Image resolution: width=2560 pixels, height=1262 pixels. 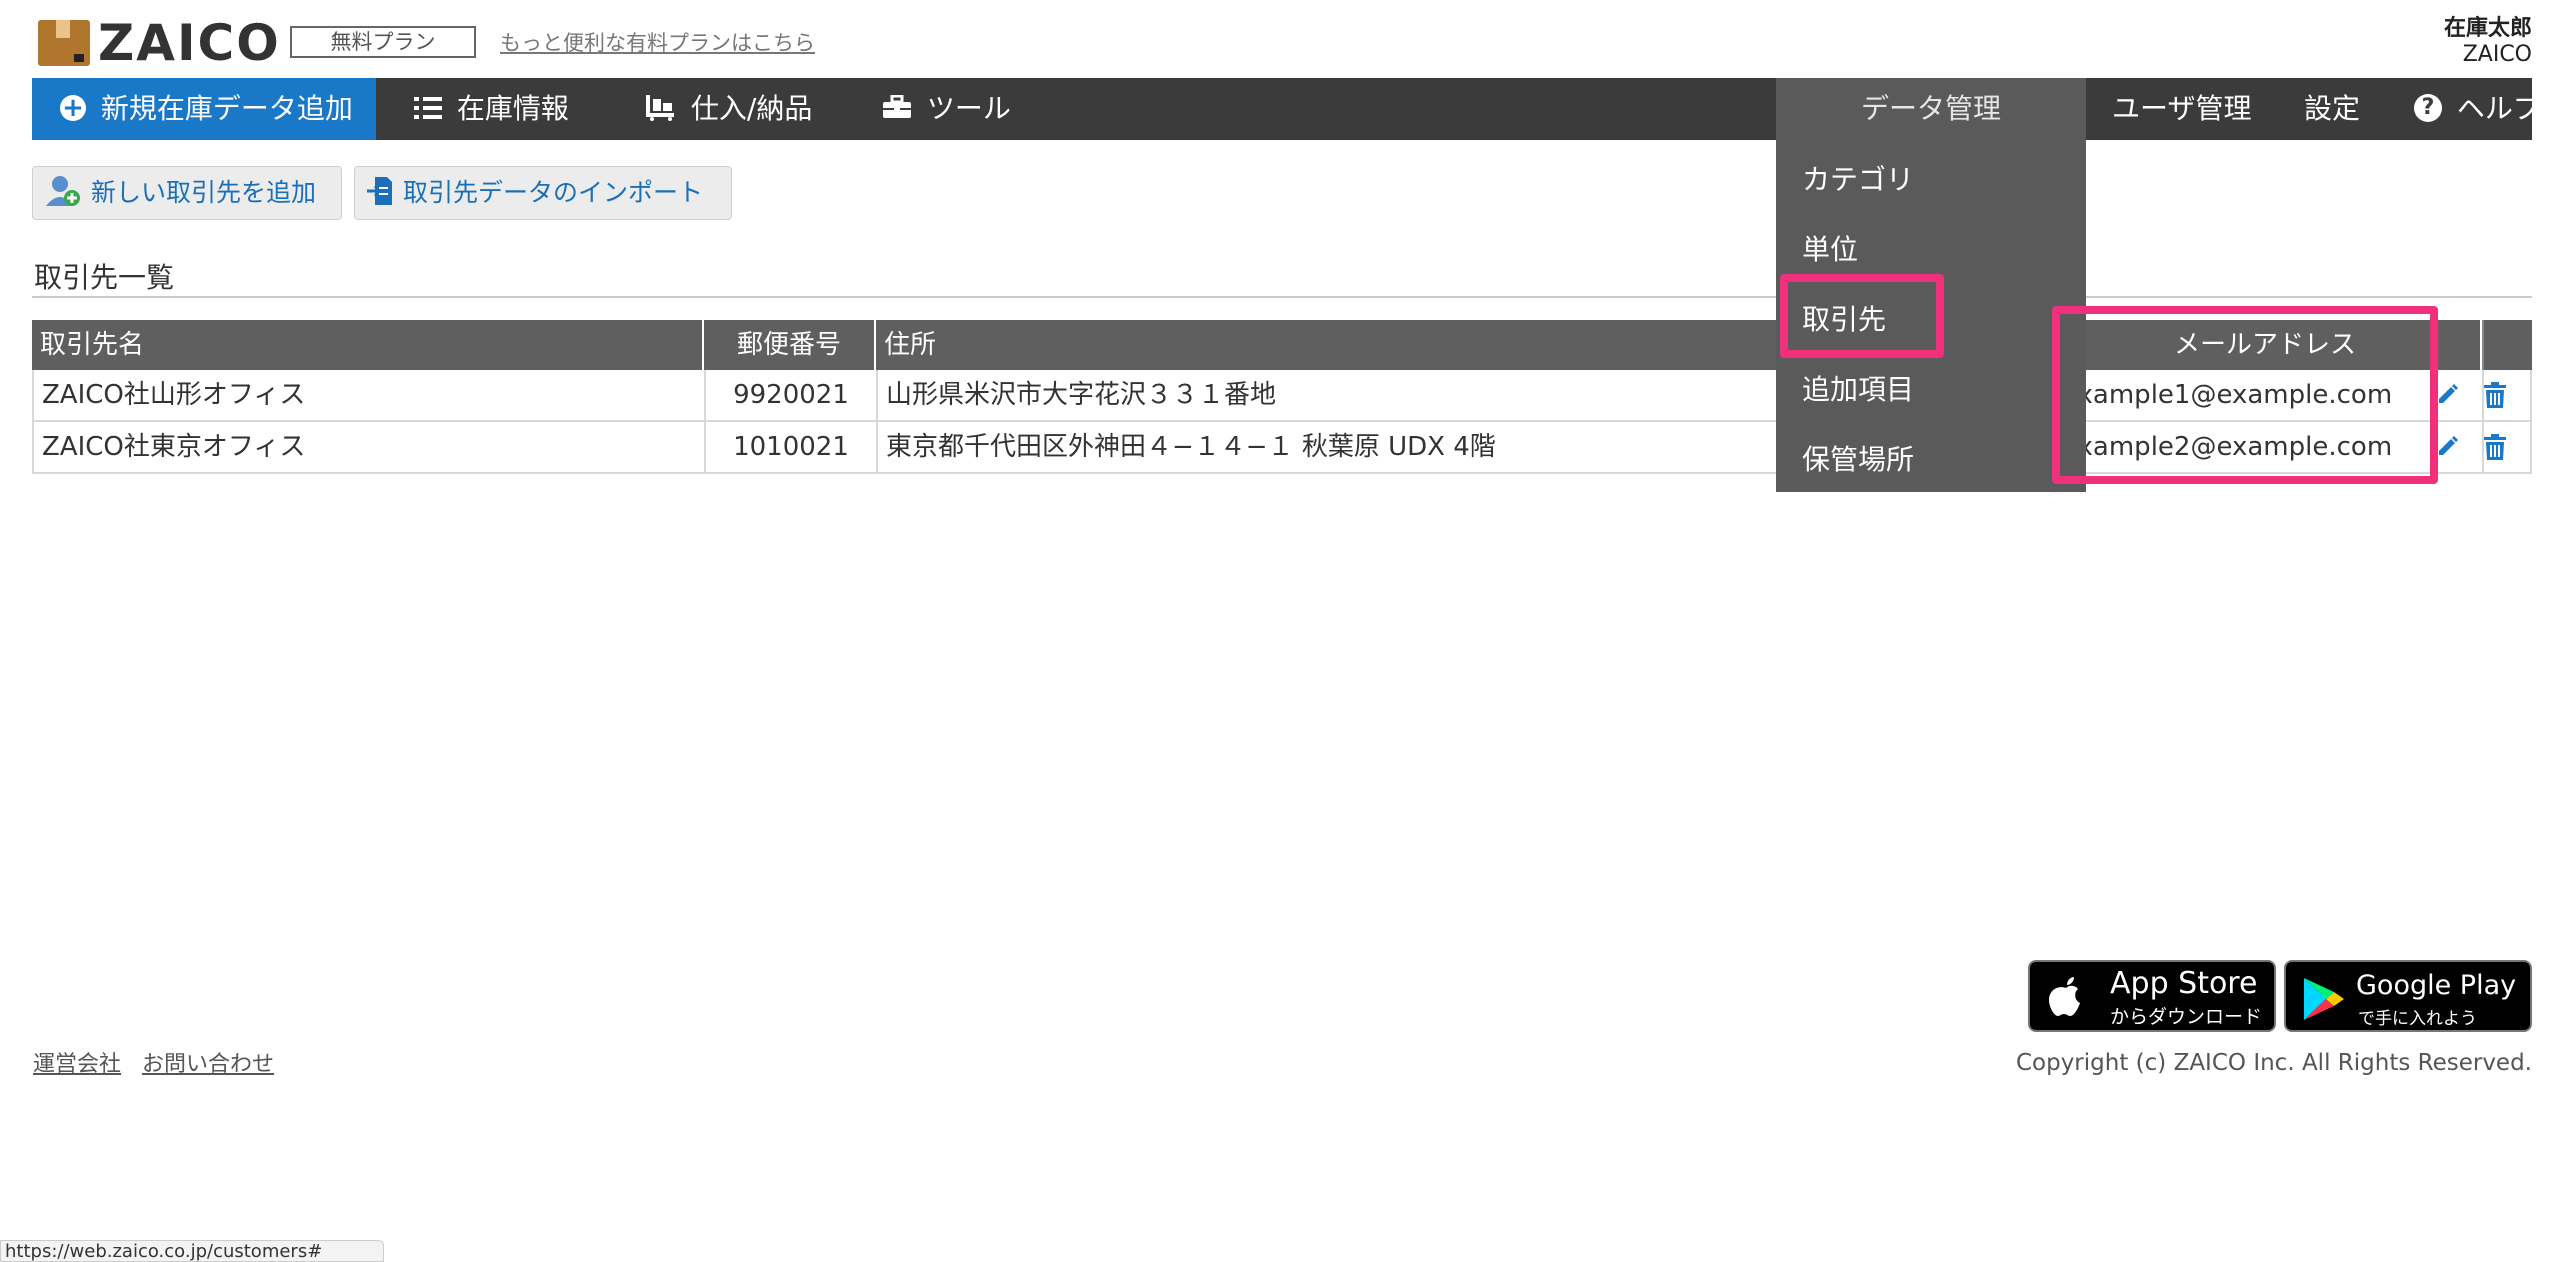 What do you see at coordinates (2488, 26) in the screenshot?
I see `user-name: 在庫太郎` at bounding box center [2488, 26].